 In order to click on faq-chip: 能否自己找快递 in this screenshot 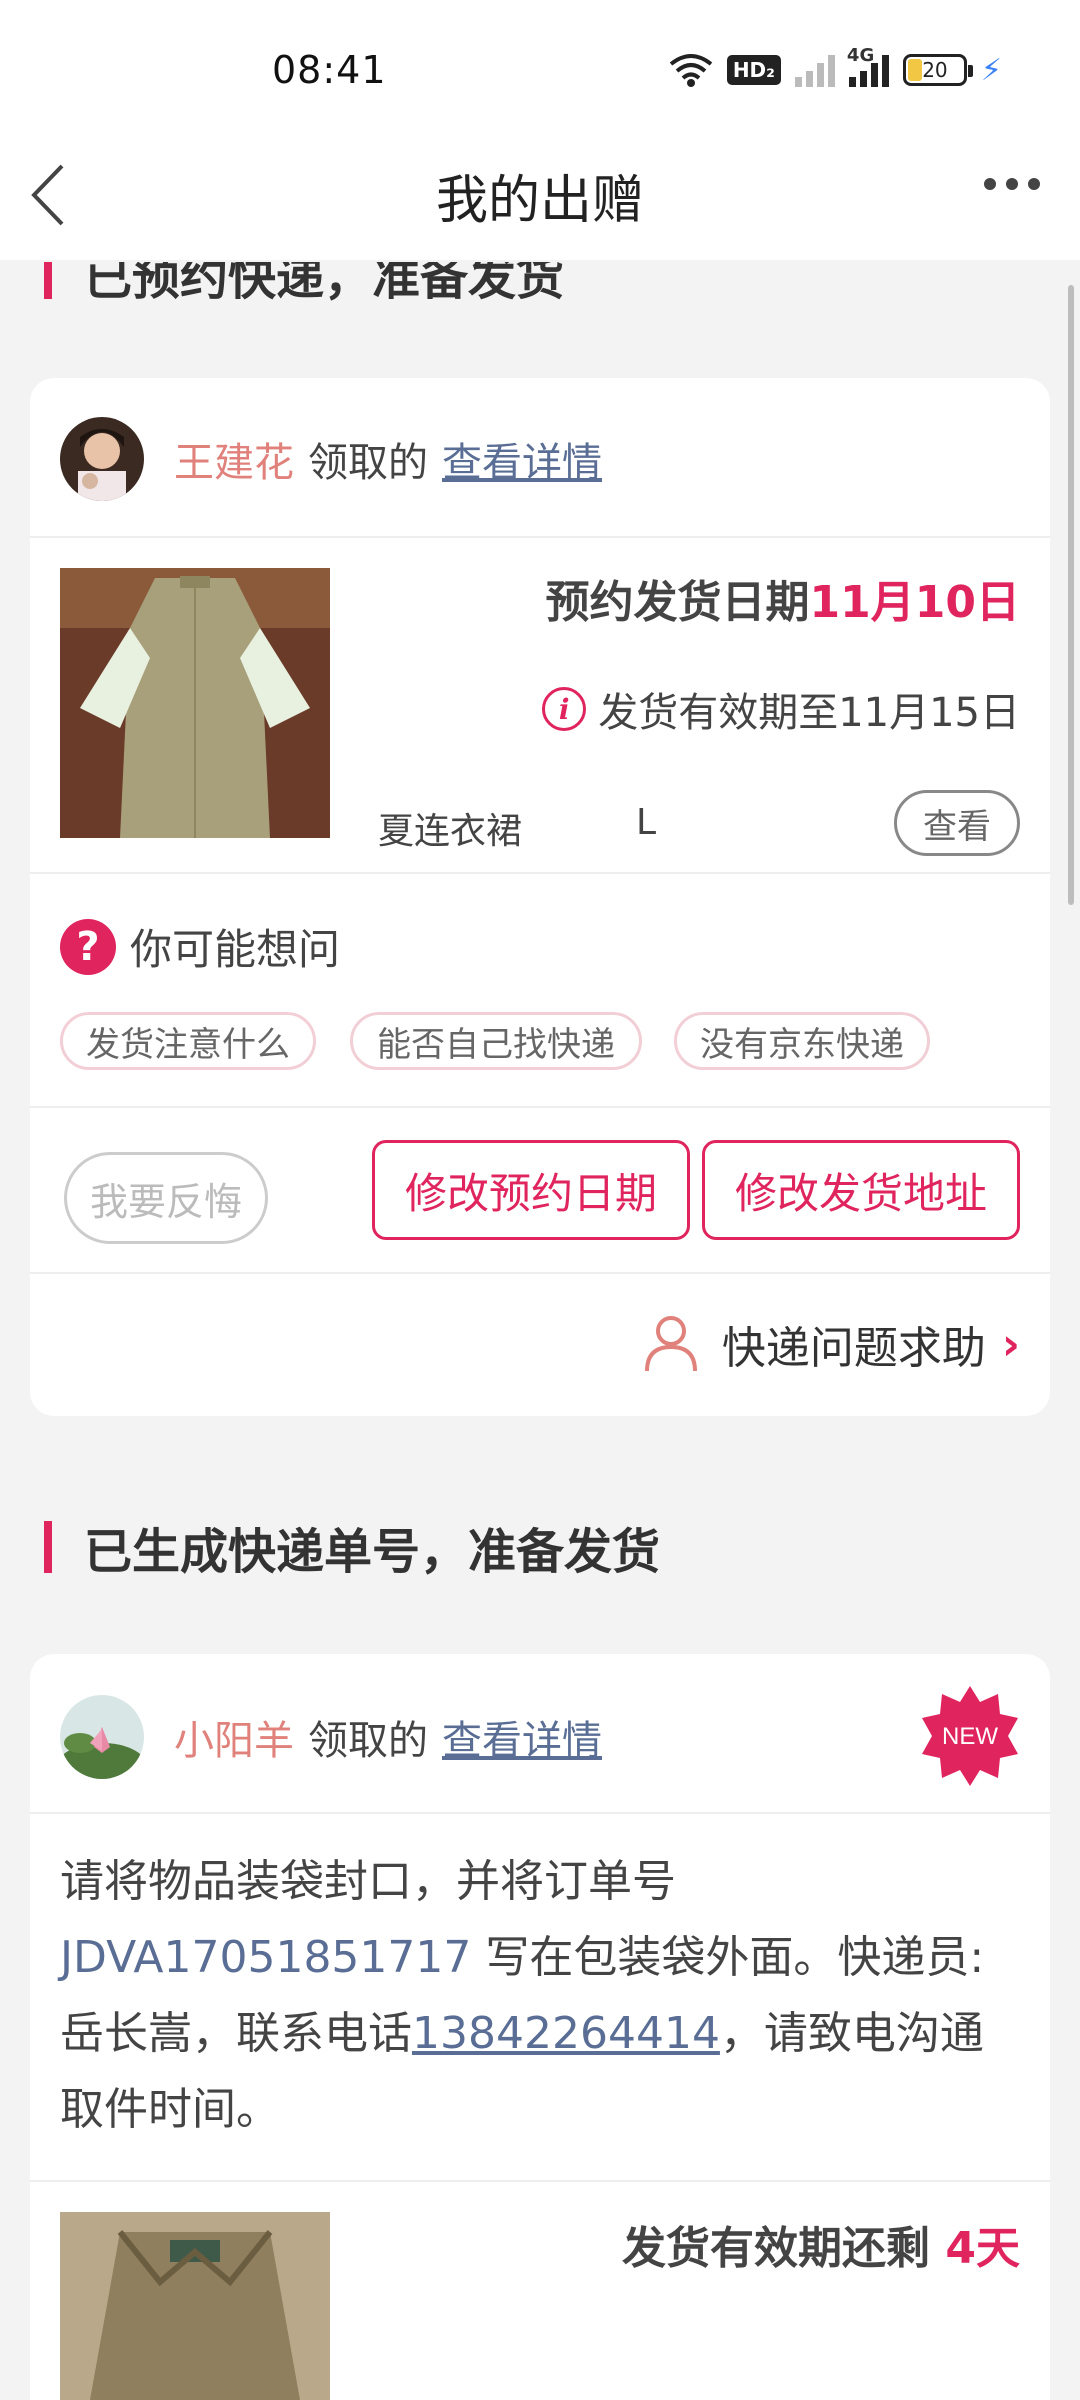, I will do `click(496, 1041)`.